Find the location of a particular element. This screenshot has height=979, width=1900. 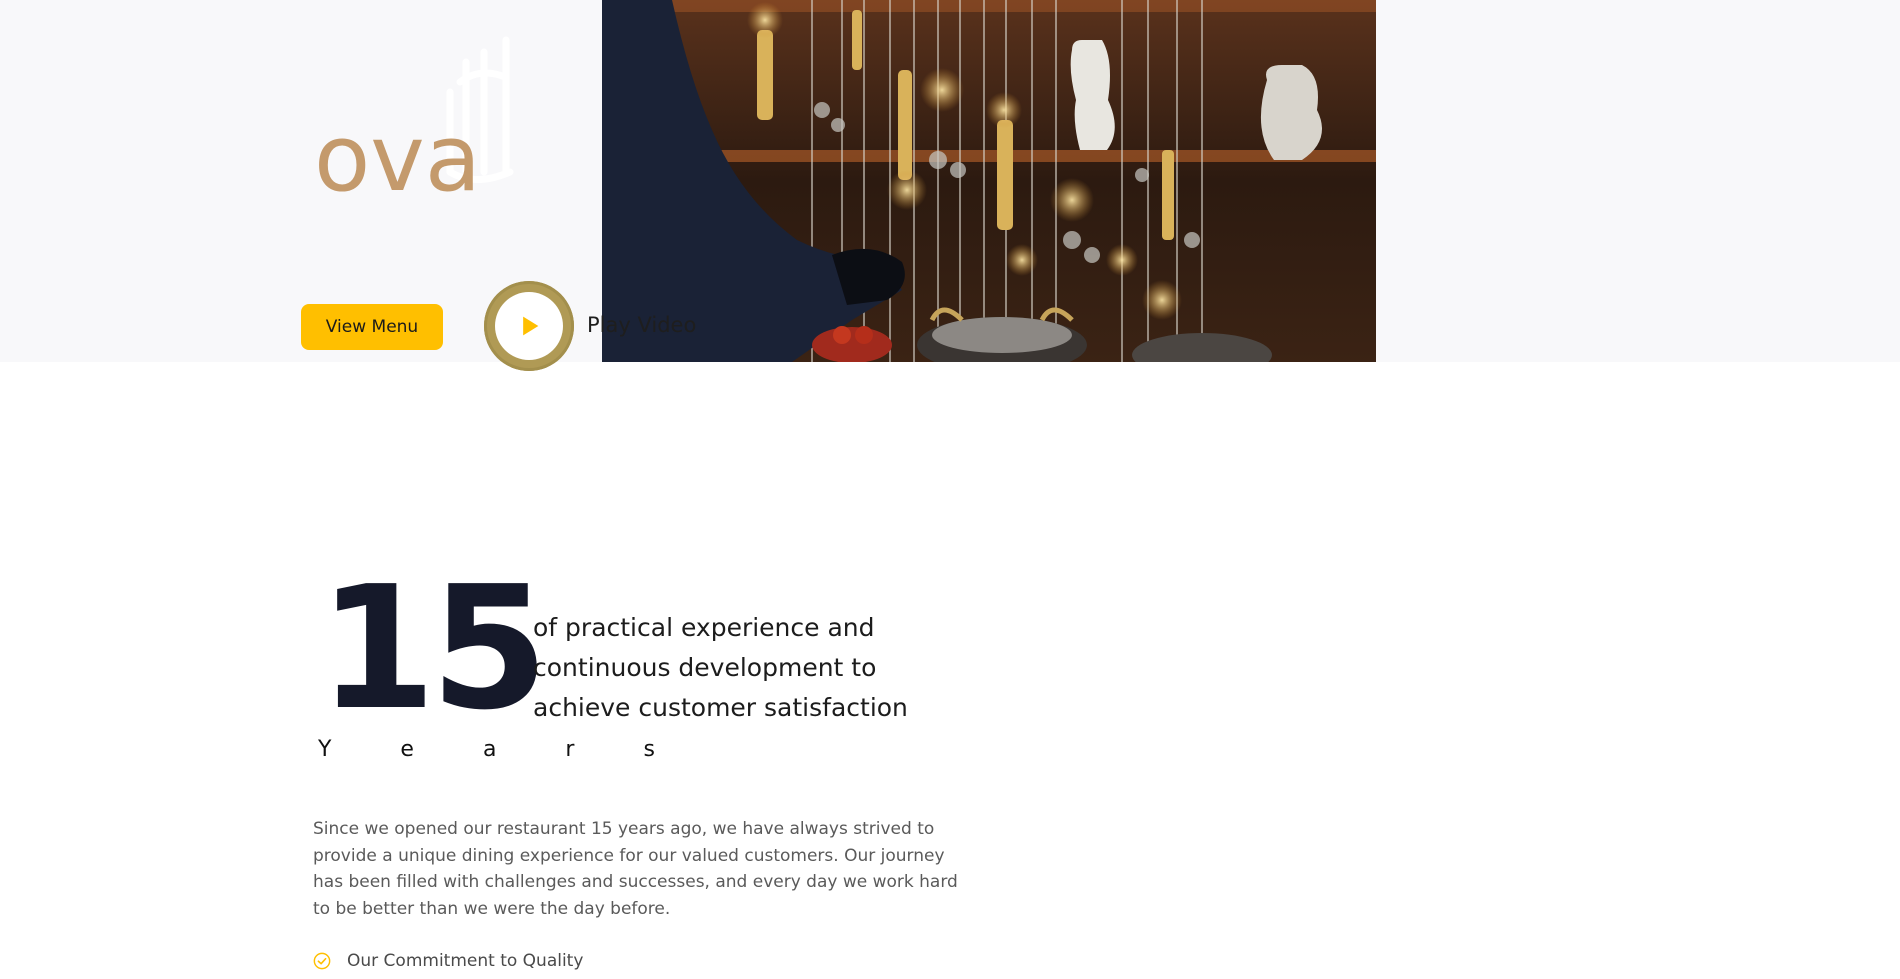

logo-icon: ova is located at coordinates (414, 119).